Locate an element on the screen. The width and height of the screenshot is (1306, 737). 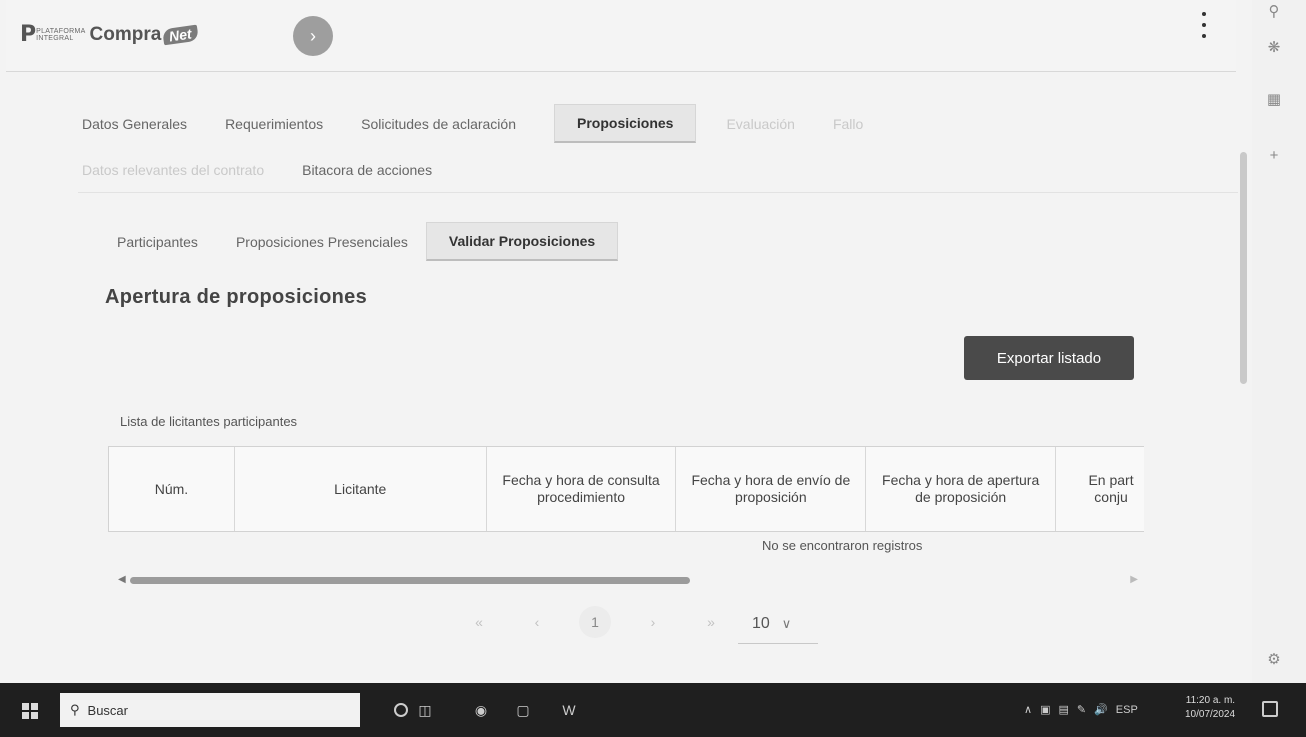
taskbar-search-placeholder: Buscar is located at coordinates (107, 710).